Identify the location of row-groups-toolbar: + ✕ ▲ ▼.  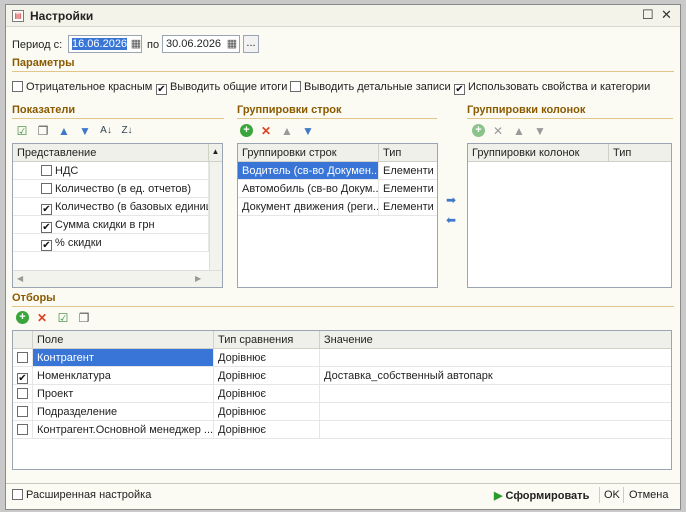
(280, 132).